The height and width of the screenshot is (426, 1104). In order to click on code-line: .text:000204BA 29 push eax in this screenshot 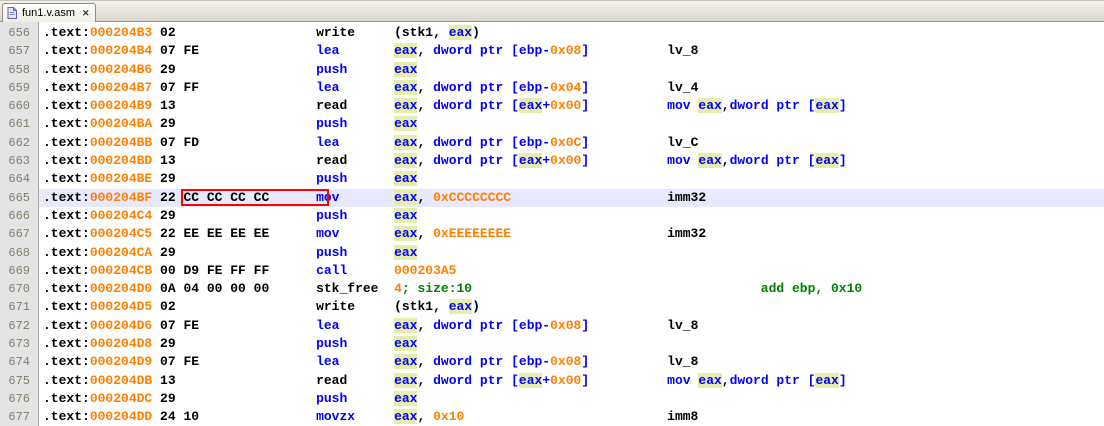, I will do `click(571, 124)`.